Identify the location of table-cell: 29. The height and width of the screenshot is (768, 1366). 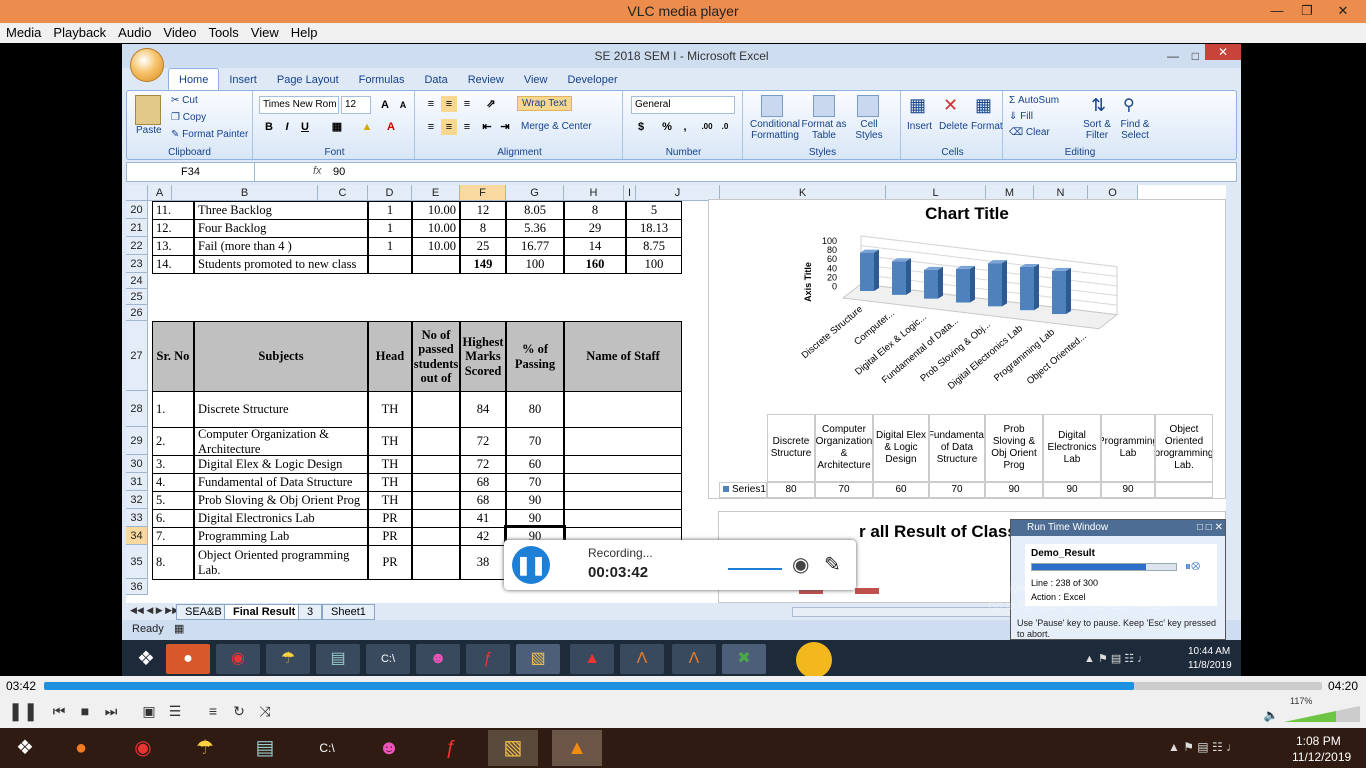
(595, 228).